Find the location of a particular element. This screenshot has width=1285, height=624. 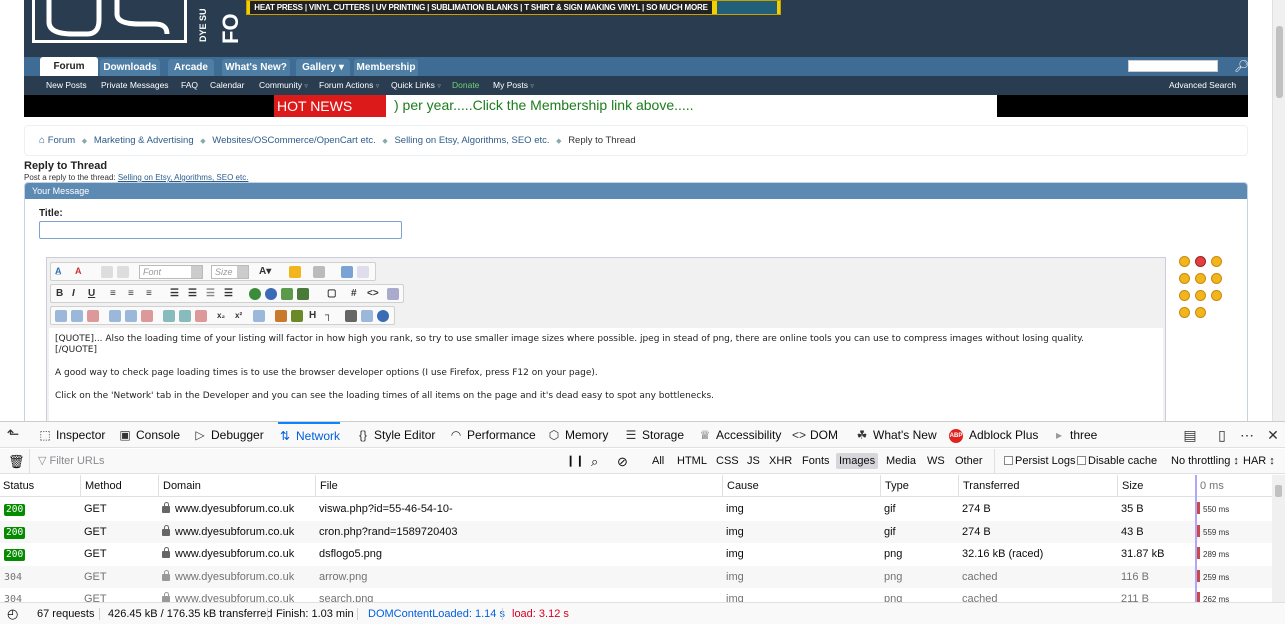

hr-icon is located at coordinates (259, 316).